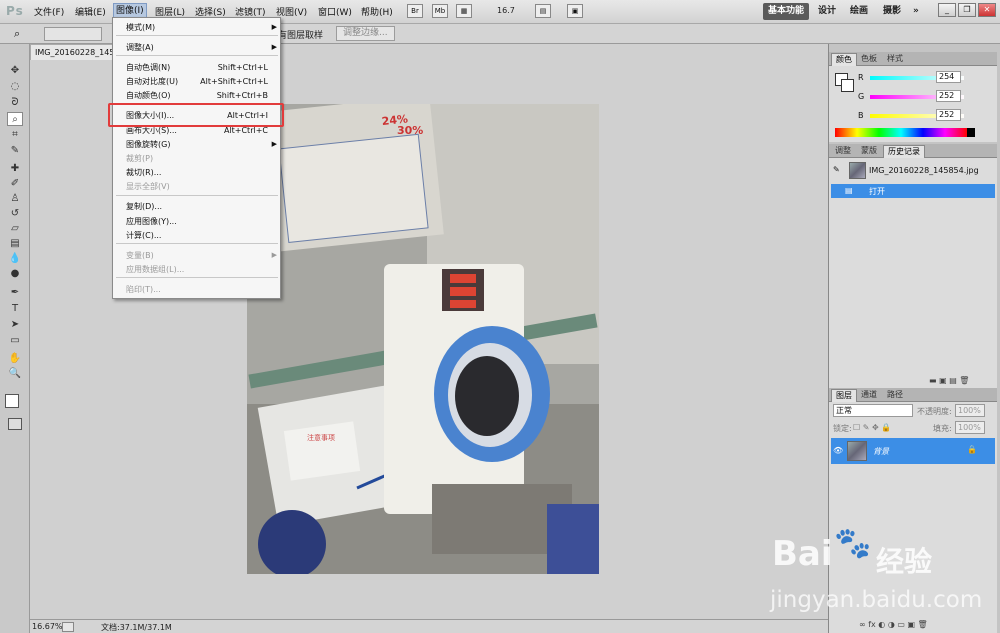  What do you see at coordinates (869, 151) in the screenshot?
I see `tab-masks: 蒙版` at bounding box center [869, 151].